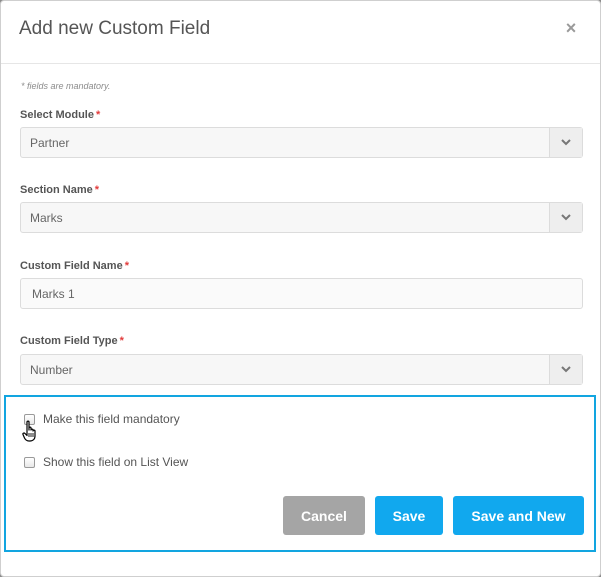 Image resolution: width=601 pixels, height=577 pixels. What do you see at coordinates (66, 86) in the screenshot?
I see `mandatory-note: * fields are mandatory.` at bounding box center [66, 86].